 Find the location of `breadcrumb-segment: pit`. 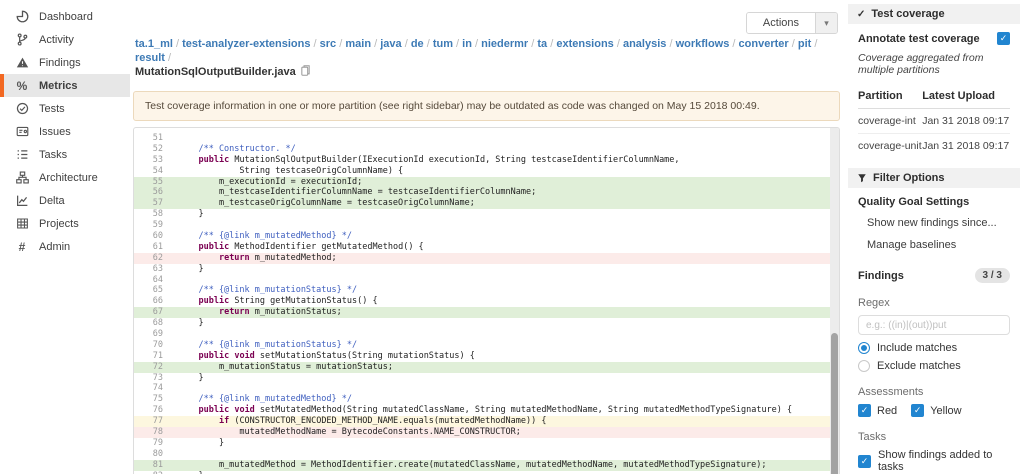

breadcrumb-segment: pit is located at coordinates (804, 44).